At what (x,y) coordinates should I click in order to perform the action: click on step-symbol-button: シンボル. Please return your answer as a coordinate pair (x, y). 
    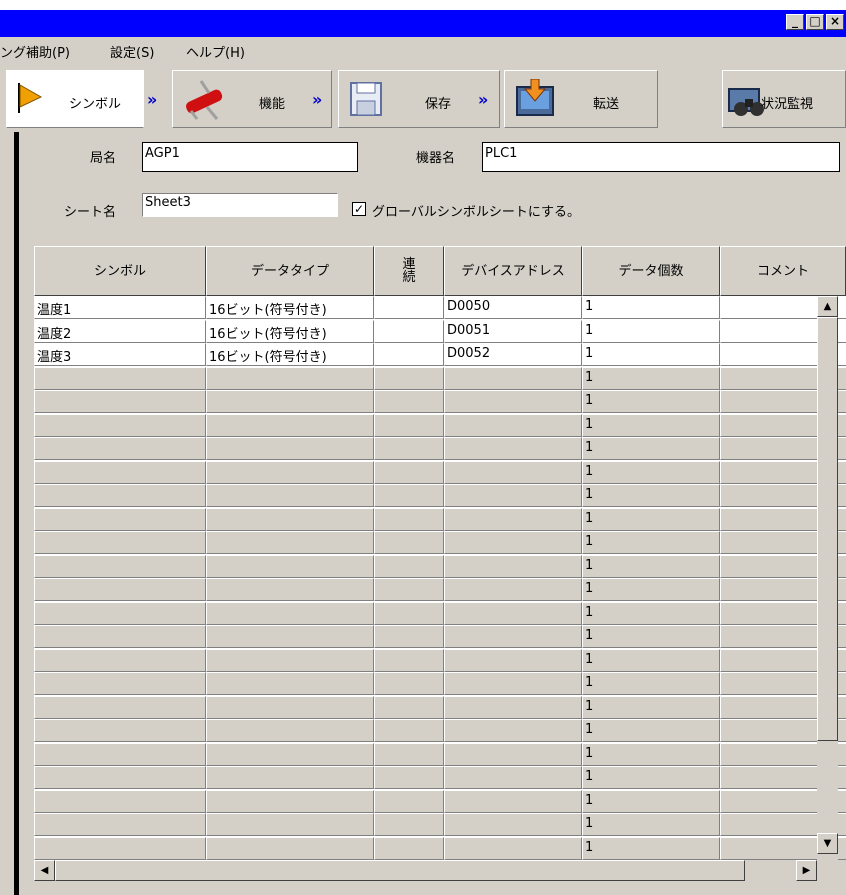
    Looking at the image, I should click on (75, 99).